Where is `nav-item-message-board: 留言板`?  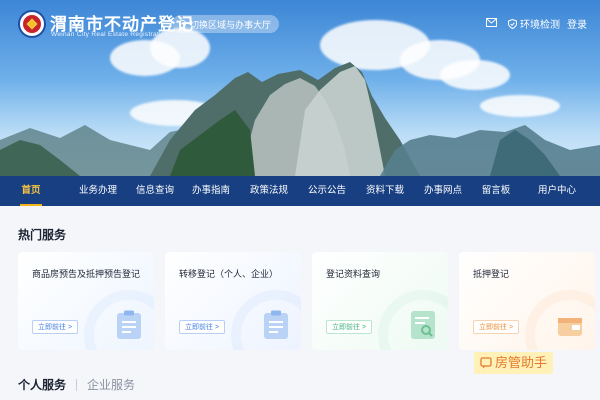 nav-item-message-board: 留言板 is located at coordinates (496, 191).